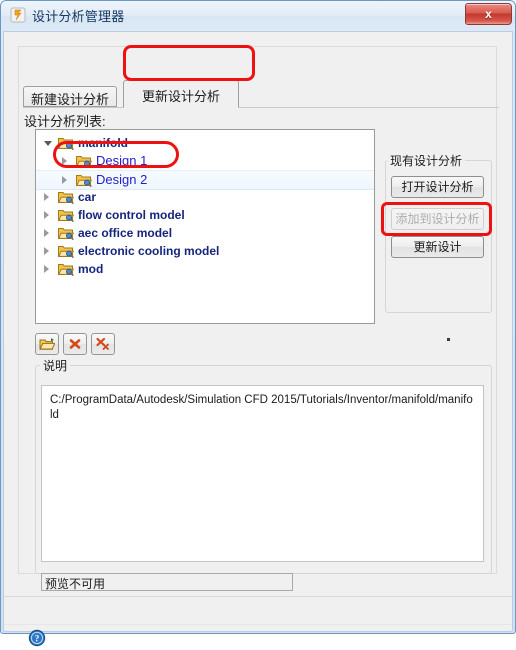 Image resolution: width=516 pixels, height=650 pixels. I want to click on chevron-down-icon, so click(48, 143).